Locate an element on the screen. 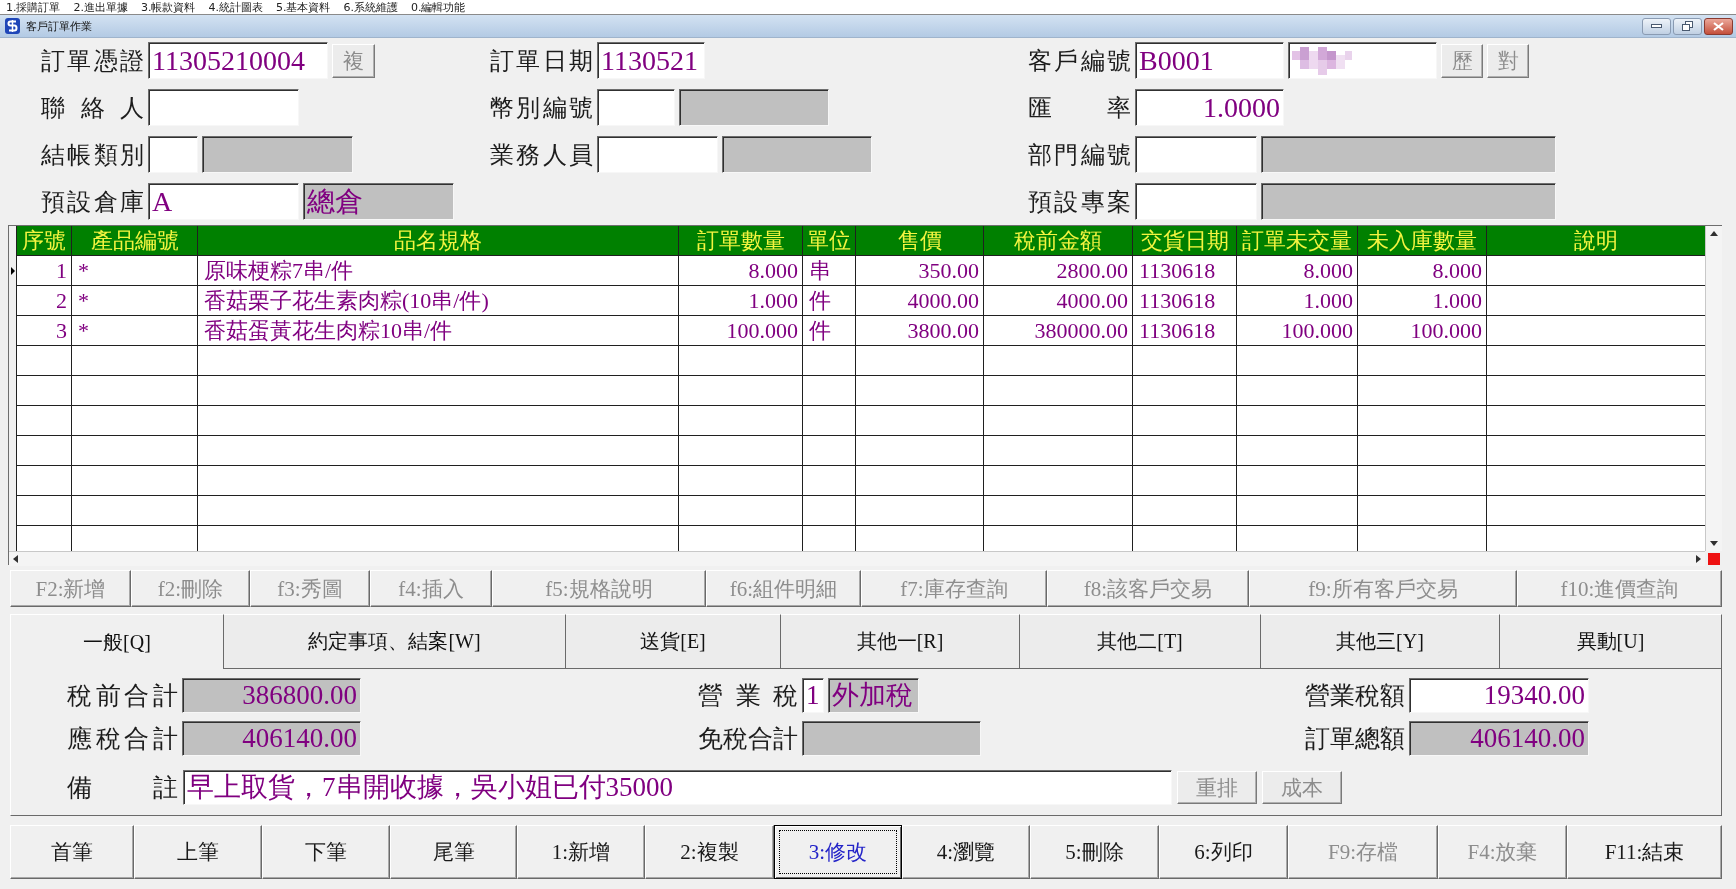 The width and height of the screenshot is (1736, 889). field-label: 備 註 is located at coordinates (122, 788).